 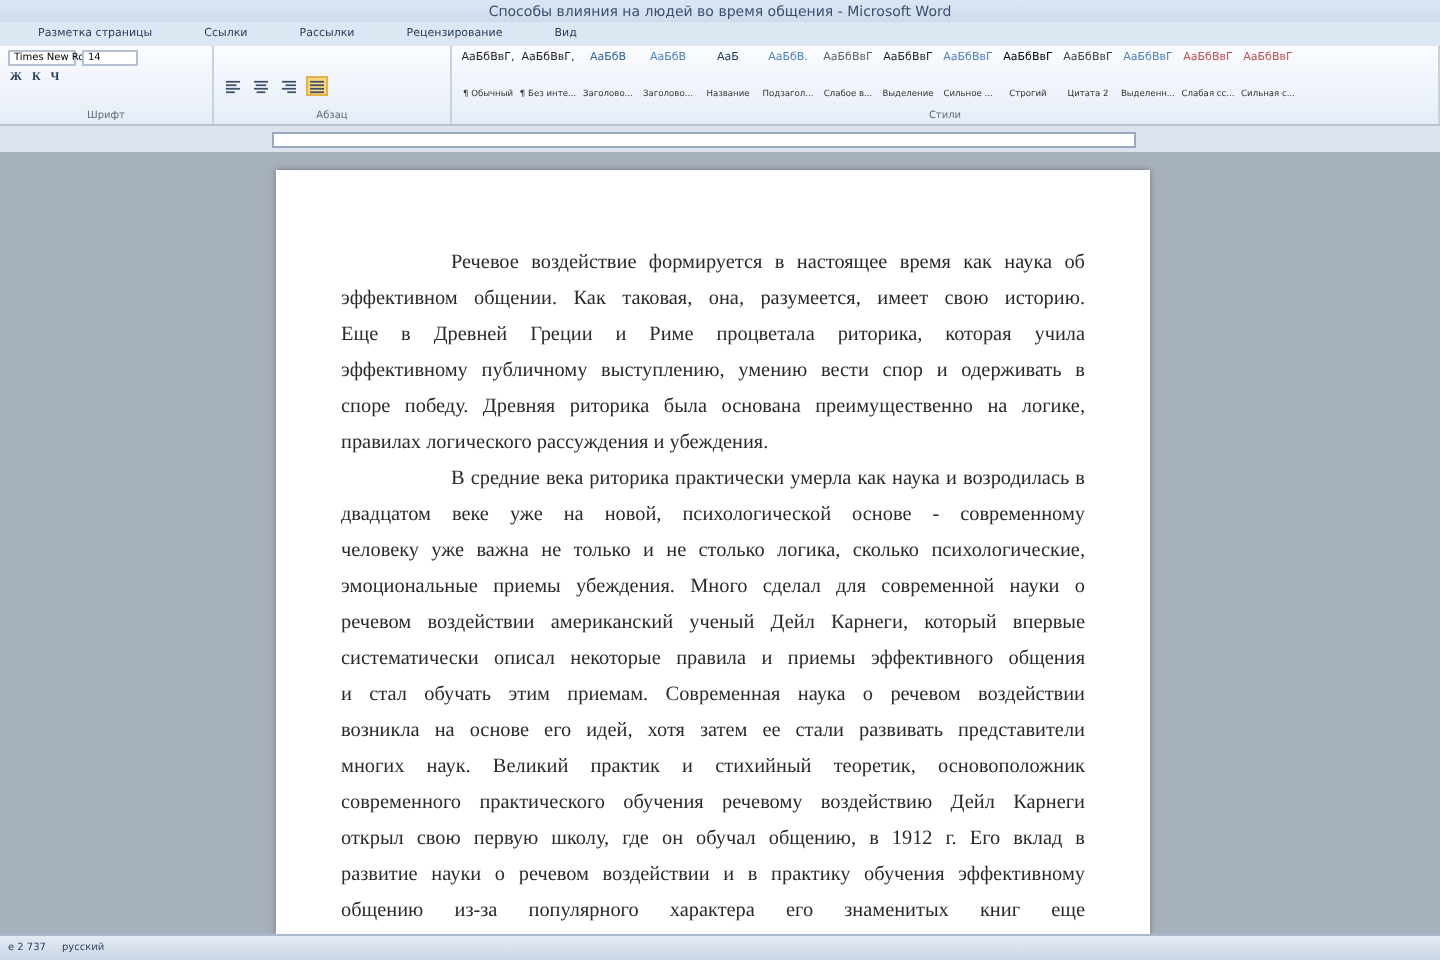 What do you see at coordinates (713, 660) in the screenshot?
I see `text-line: систематически описал некоторые правила и приемы эффективного общения` at bounding box center [713, 660].